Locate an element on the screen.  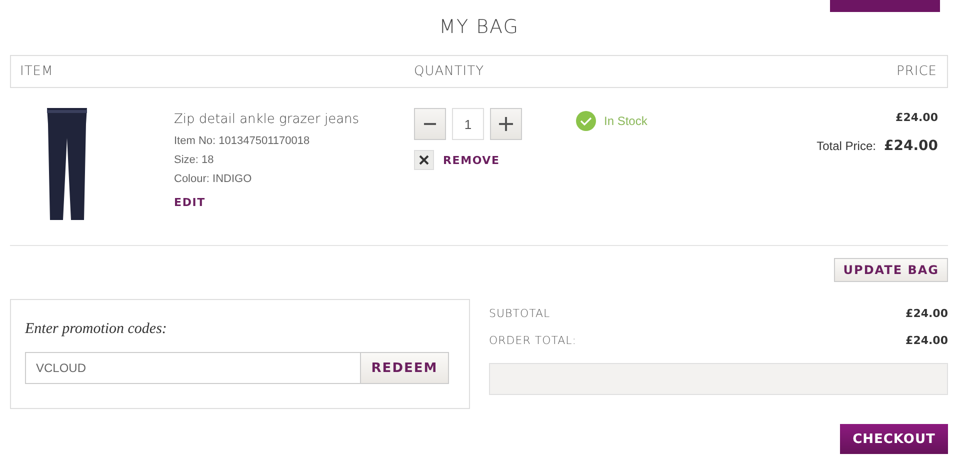
check-circle-icon is located at coordinates (586, 121).